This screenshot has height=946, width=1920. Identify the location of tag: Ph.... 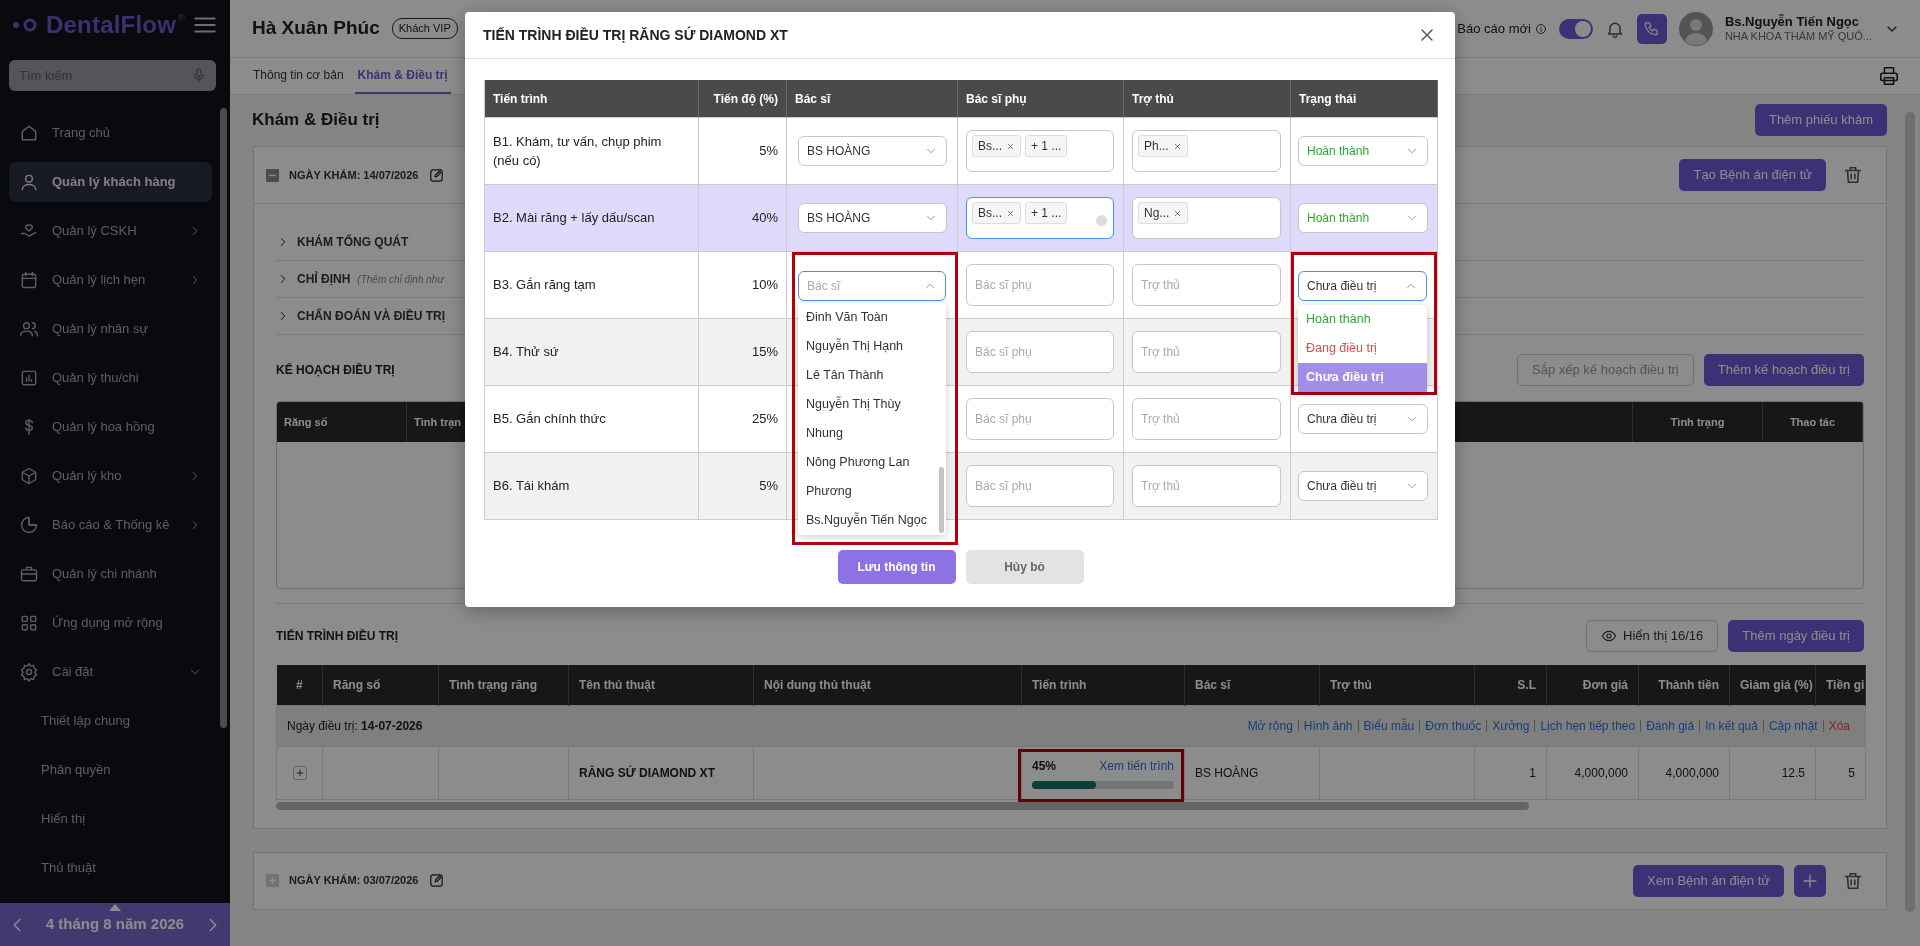
(1163, 146).